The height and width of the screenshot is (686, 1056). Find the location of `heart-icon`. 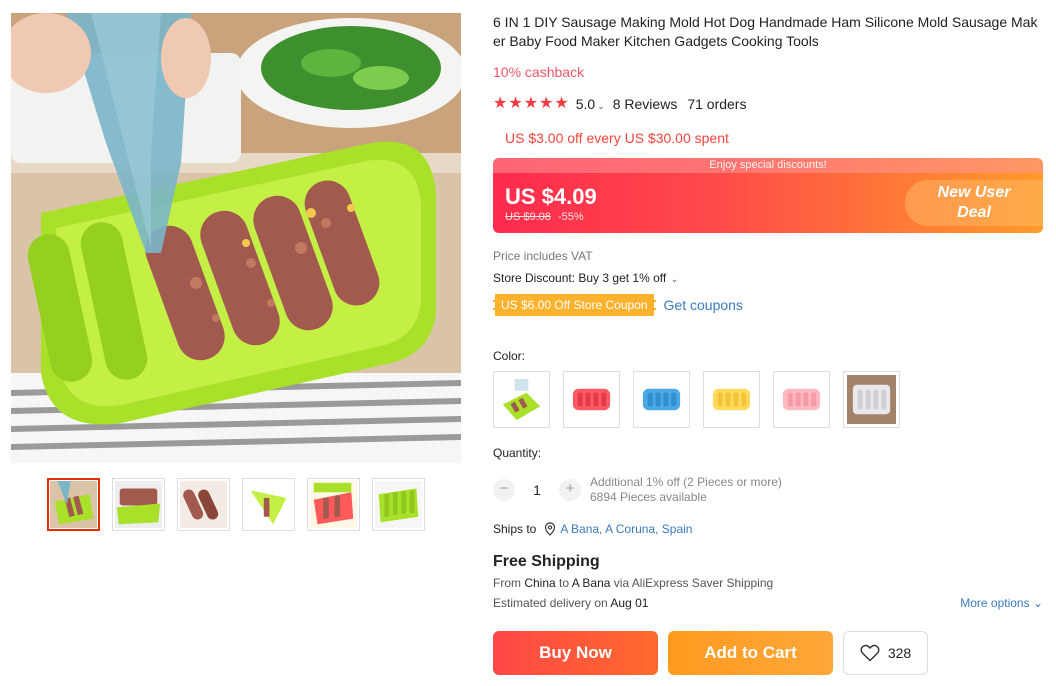

heart-icon is located at coordinates (870, 653).